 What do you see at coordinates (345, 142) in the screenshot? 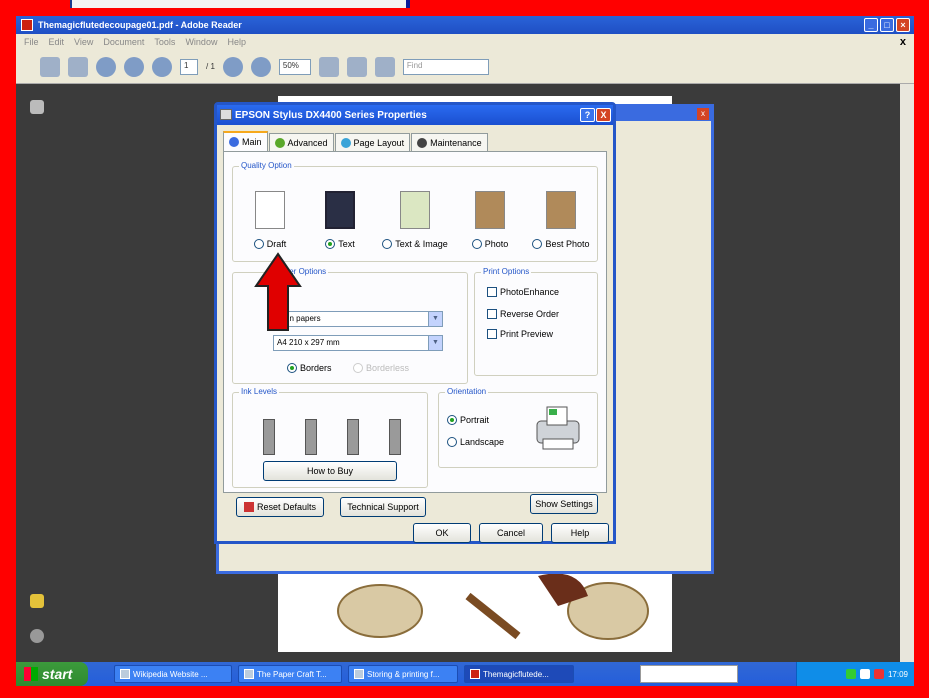
I see `page-layout-tab-icon` at bounding box center [345, 142].